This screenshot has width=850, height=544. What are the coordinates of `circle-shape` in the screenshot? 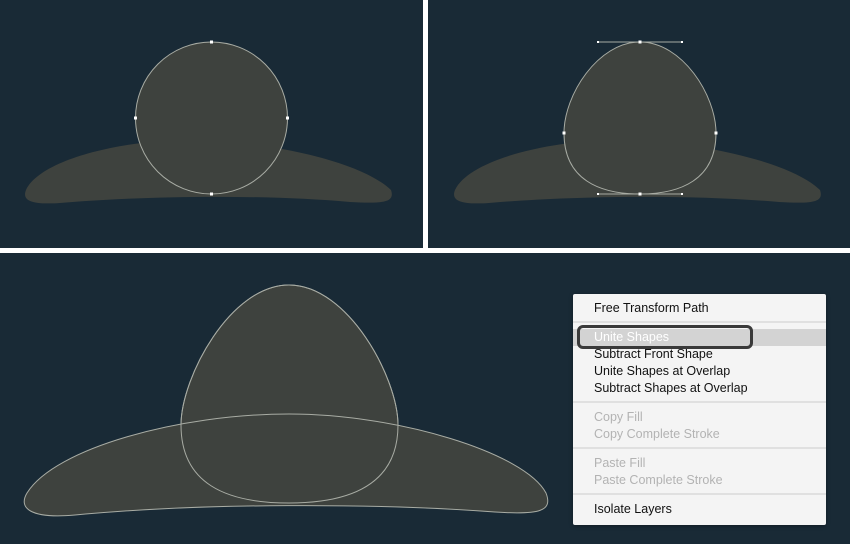 It's located at (211, 118).